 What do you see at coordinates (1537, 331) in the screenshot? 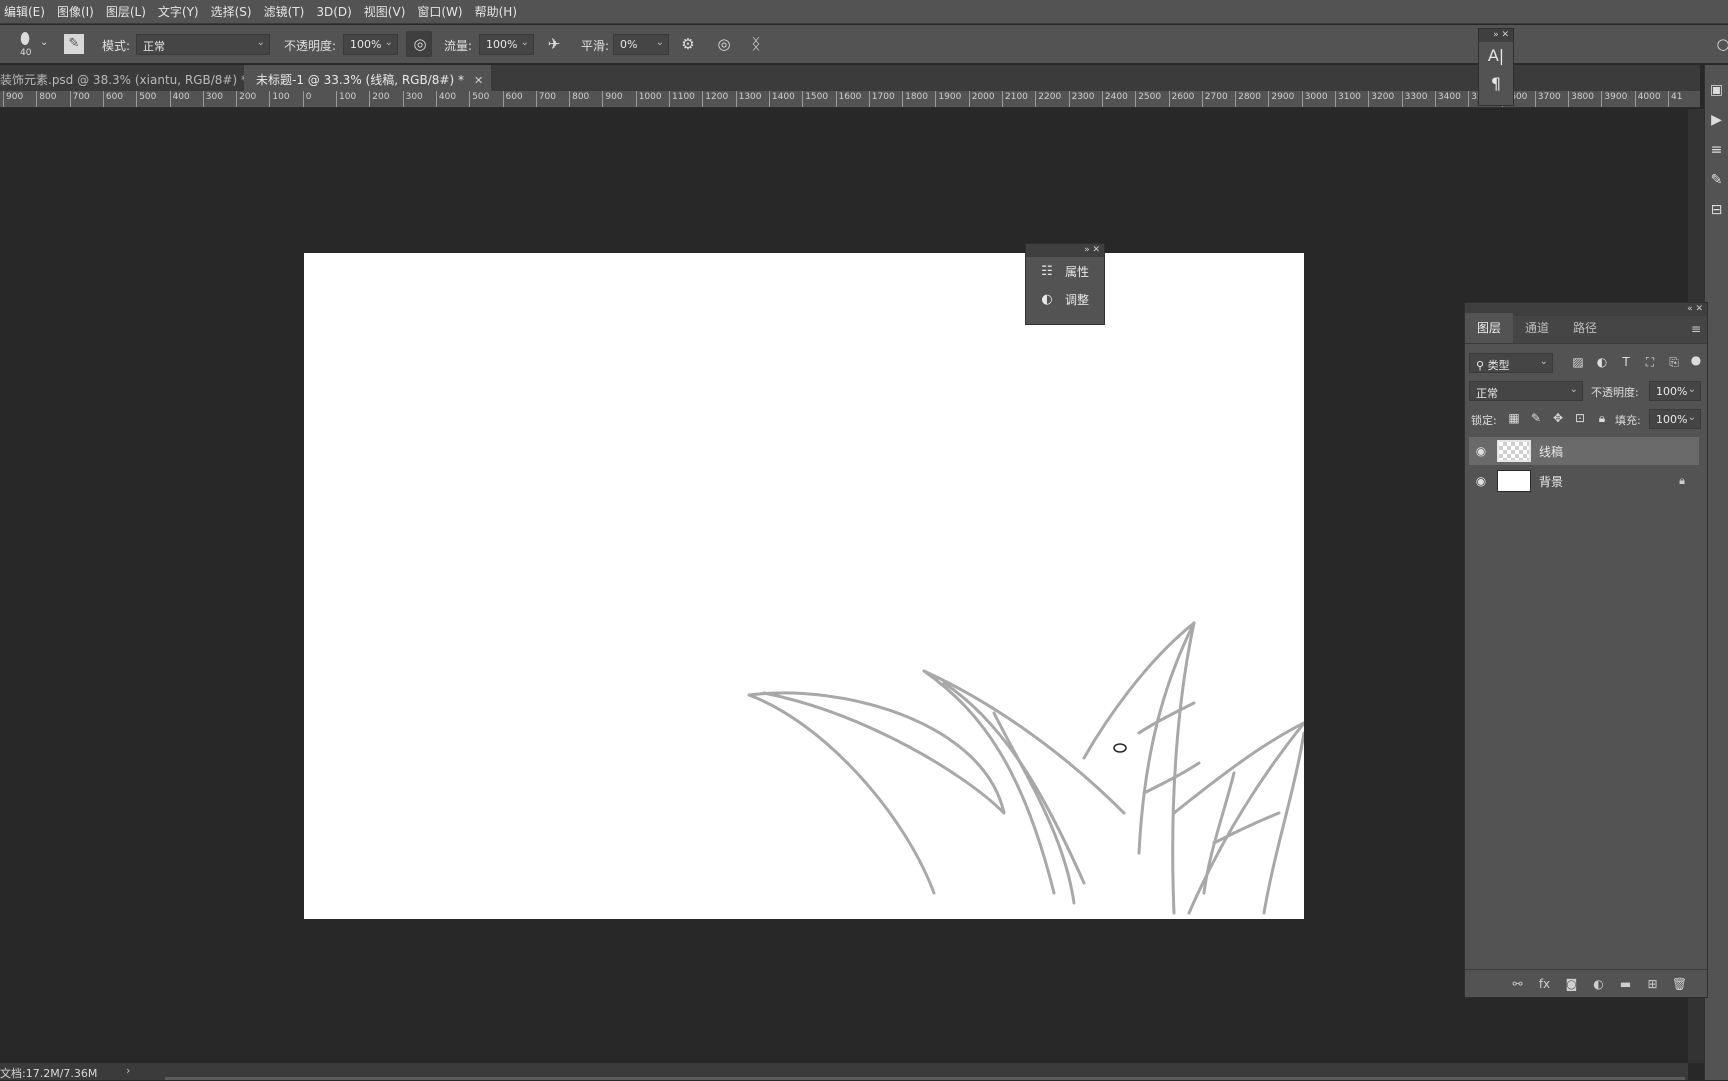
I see `tab-channels: 通道` at bounding box center [1537, 331].